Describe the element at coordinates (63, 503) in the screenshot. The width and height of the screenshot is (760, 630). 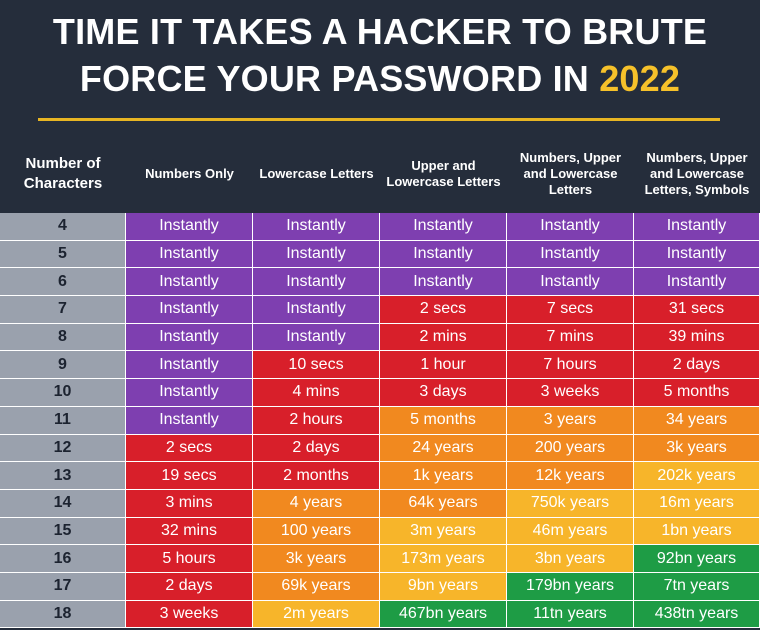
I see `character-count-cell: 14` at that location.